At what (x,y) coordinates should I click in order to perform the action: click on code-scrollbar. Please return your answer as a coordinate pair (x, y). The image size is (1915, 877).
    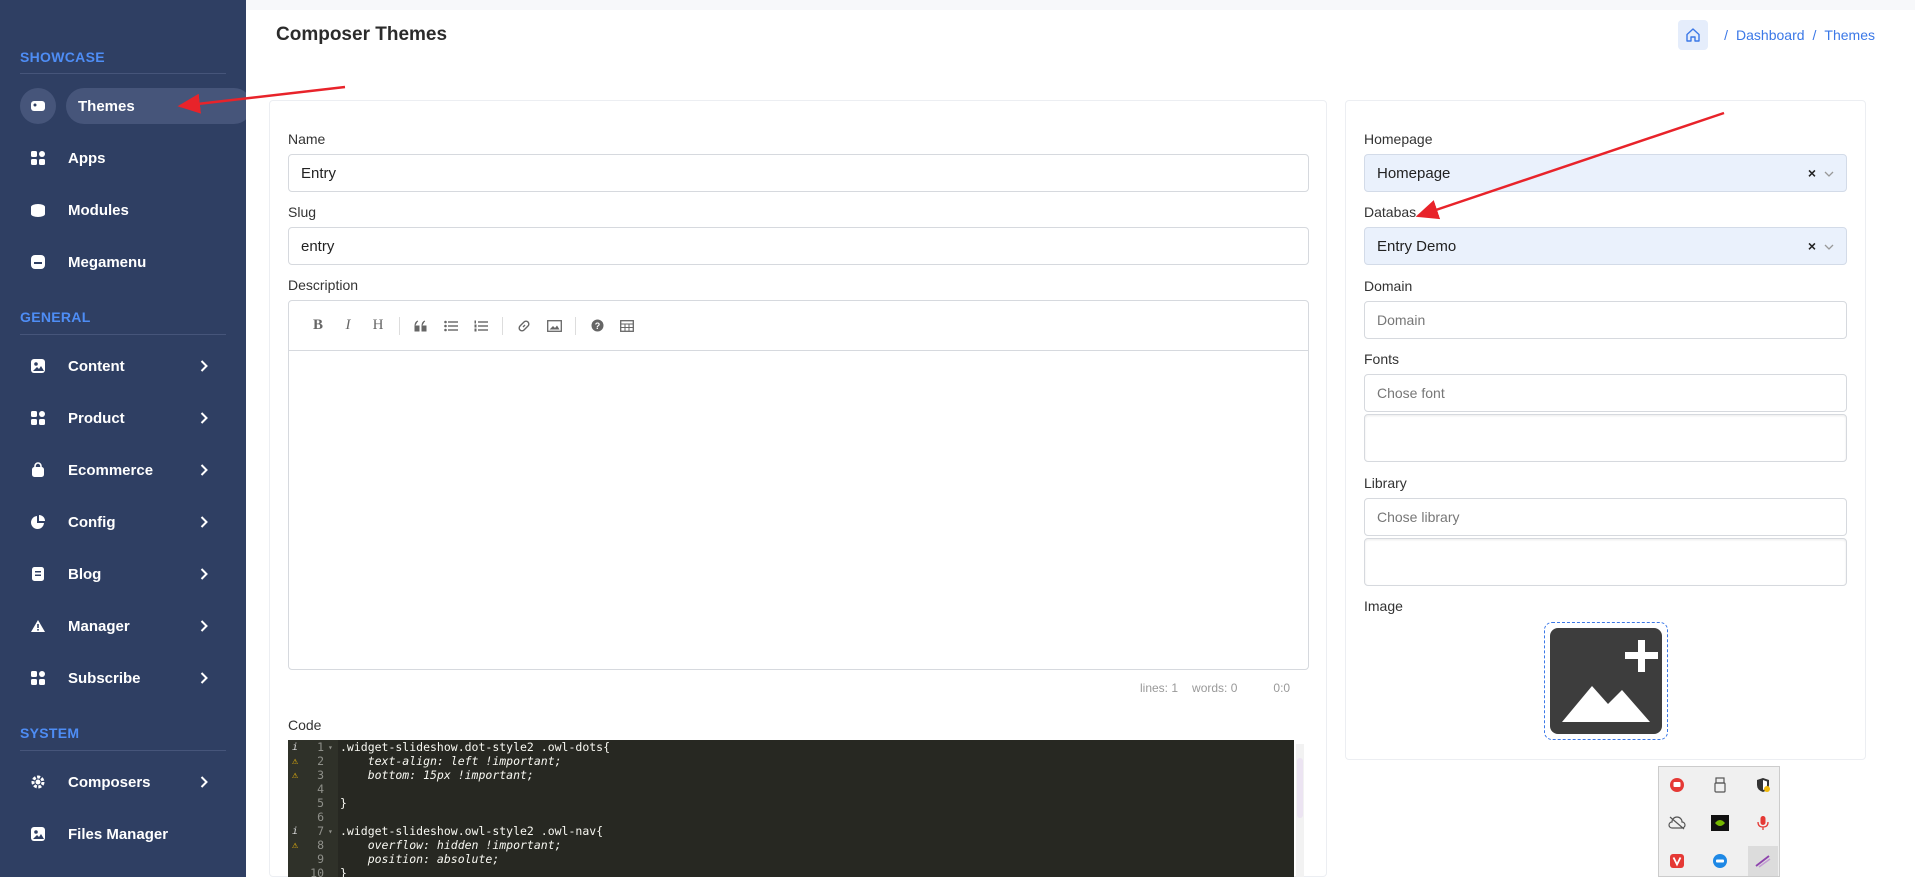
    Looking at the image, I should click on (1300, 810).